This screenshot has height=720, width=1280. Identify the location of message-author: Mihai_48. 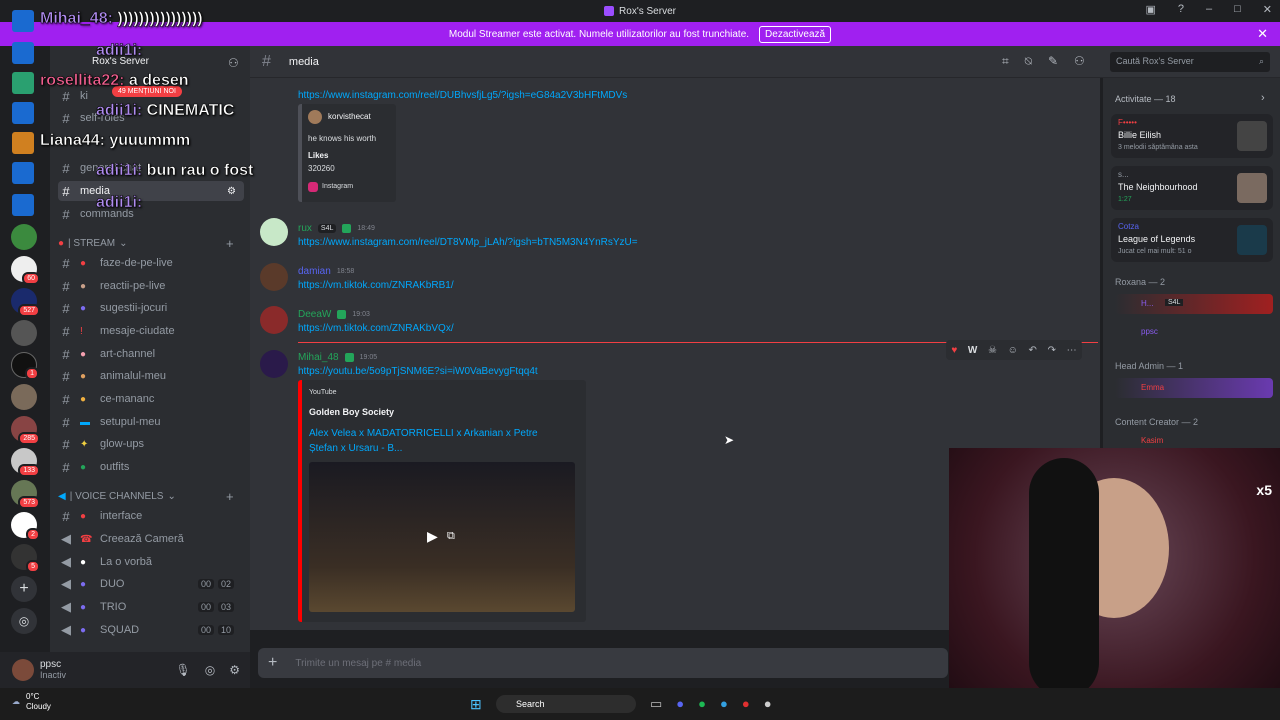
(318, 357).